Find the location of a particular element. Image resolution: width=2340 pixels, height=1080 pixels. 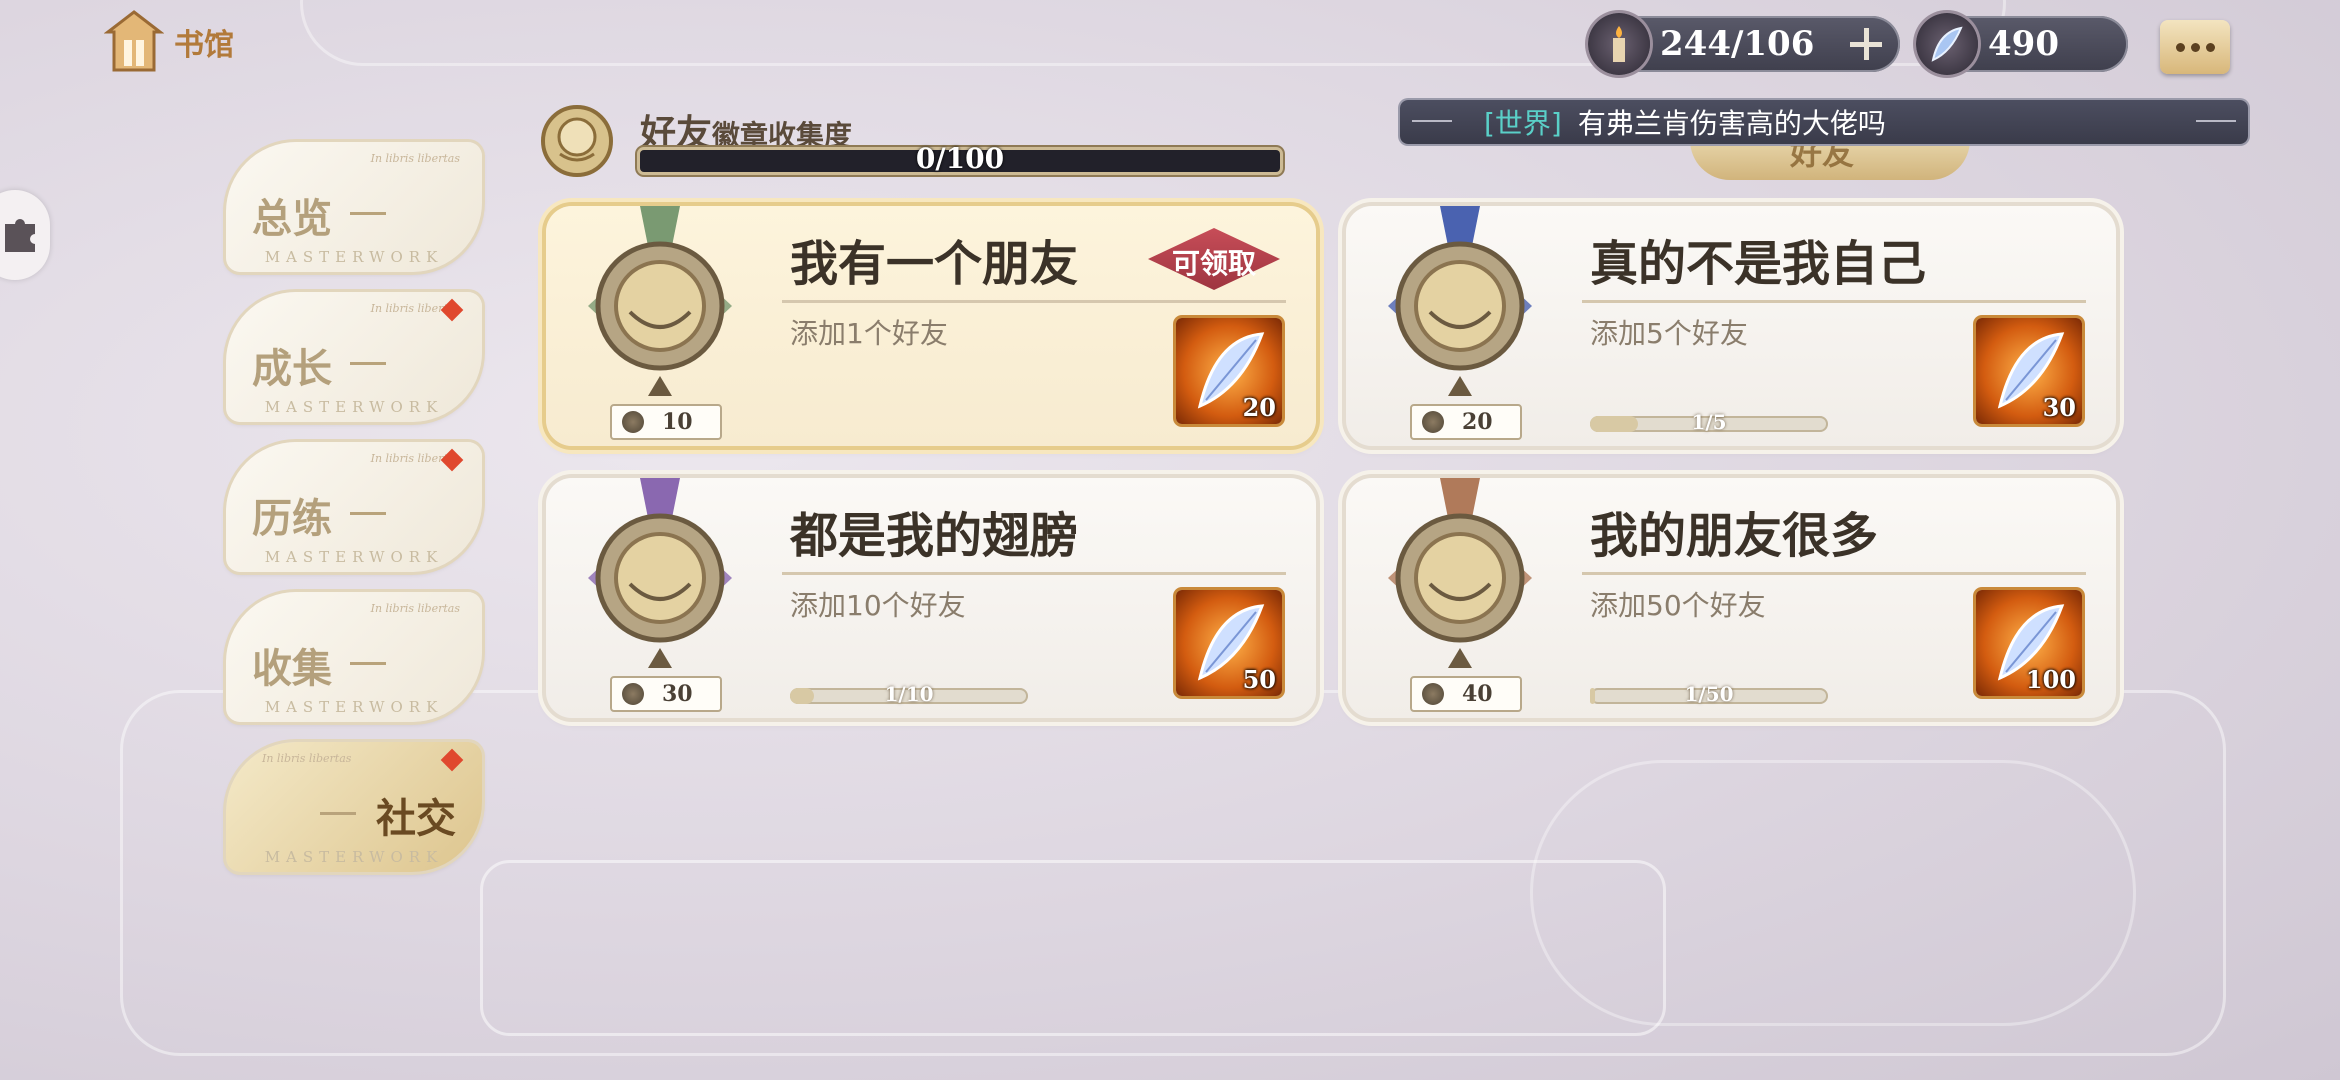

library-home-icon is located at coordinates (134, 41).